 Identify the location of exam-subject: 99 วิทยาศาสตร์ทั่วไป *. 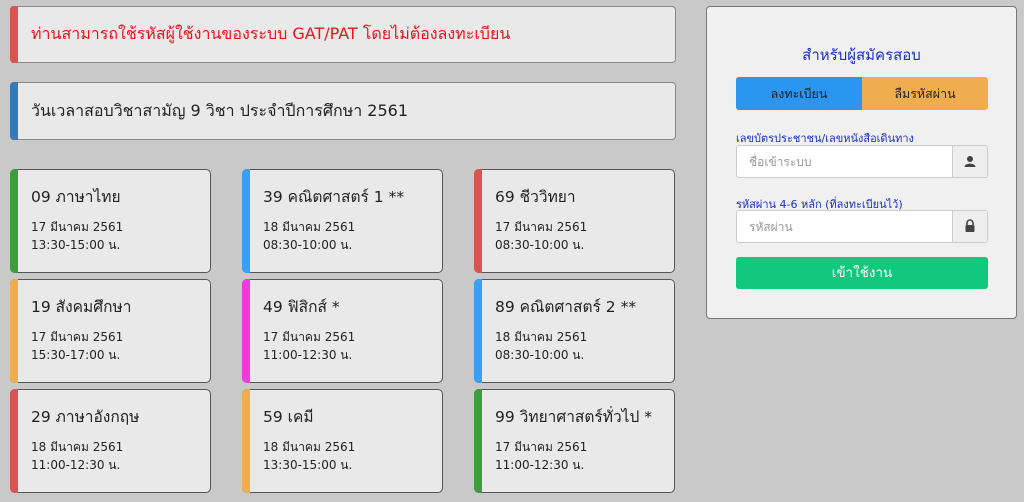
(573, 417).